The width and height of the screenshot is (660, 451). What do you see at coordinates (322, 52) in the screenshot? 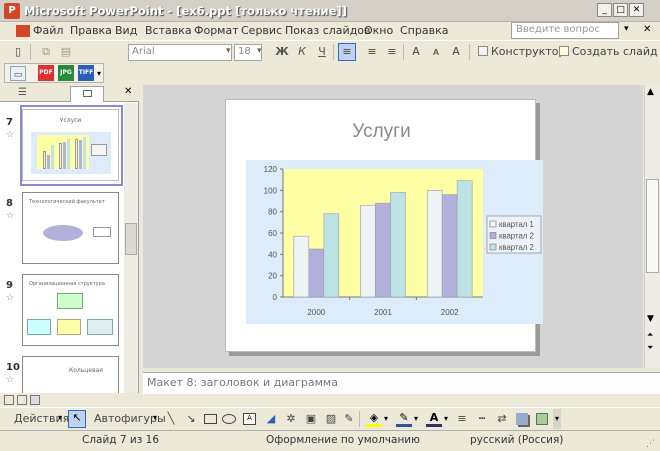
I see `underline-button: Ч` at bounding box center [322, 52].